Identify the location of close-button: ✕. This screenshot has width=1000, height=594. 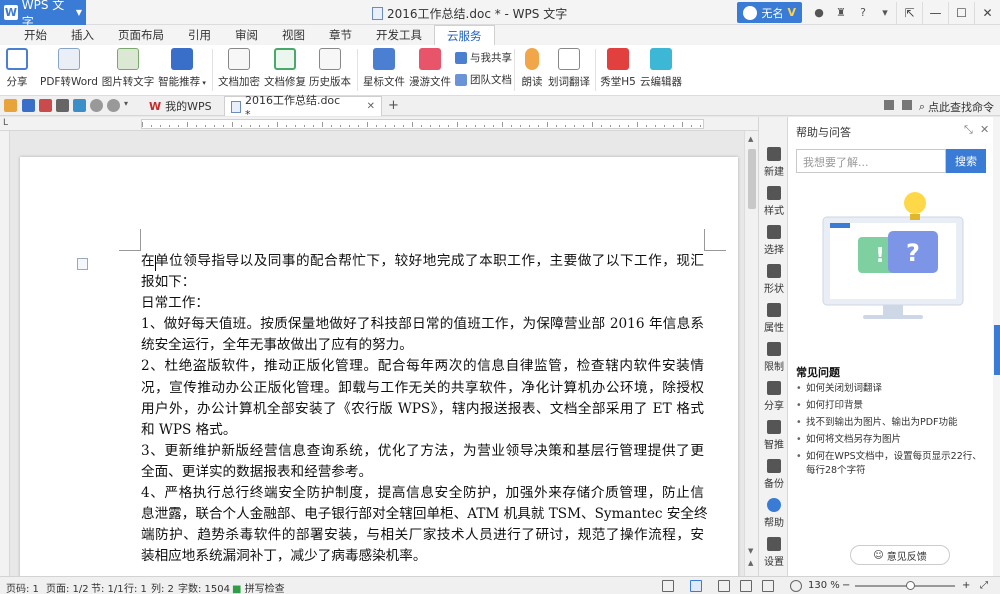
(987, 12).